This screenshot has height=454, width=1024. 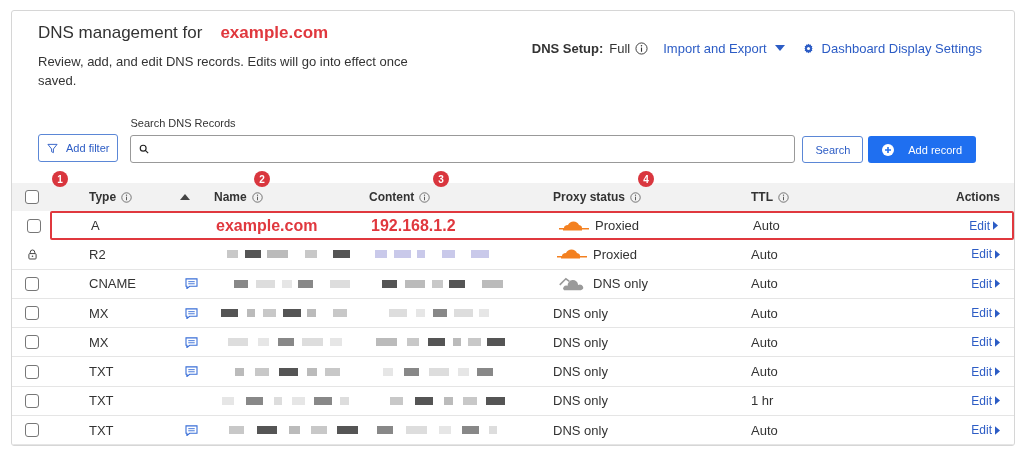 I want to click on dns-setup-value: Full, so click(x=620, y=48).